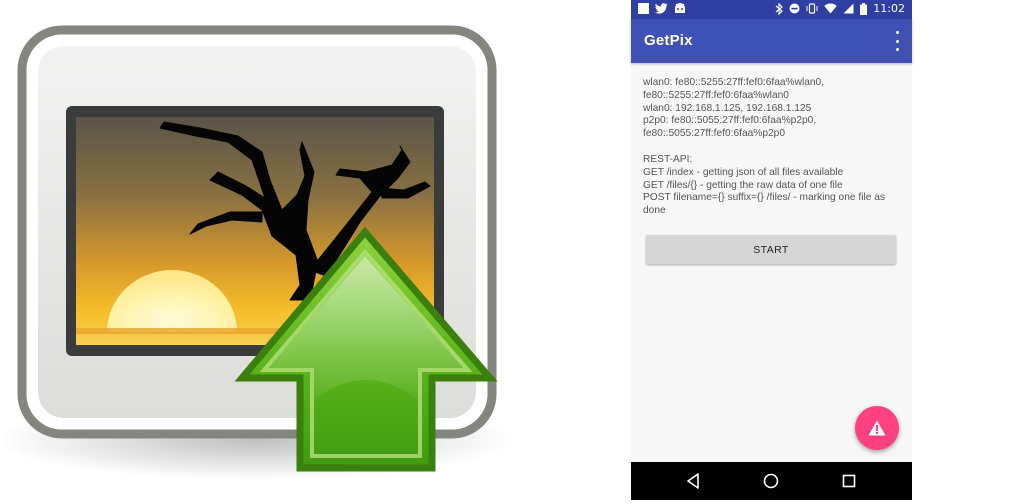 This screenshot has width=1024, height=504. Describe the element at coordinates (716, 95) in the screenshot. I see `info-line: fe80::5255:27ff:fef0:6faa%wlan0` at that location.